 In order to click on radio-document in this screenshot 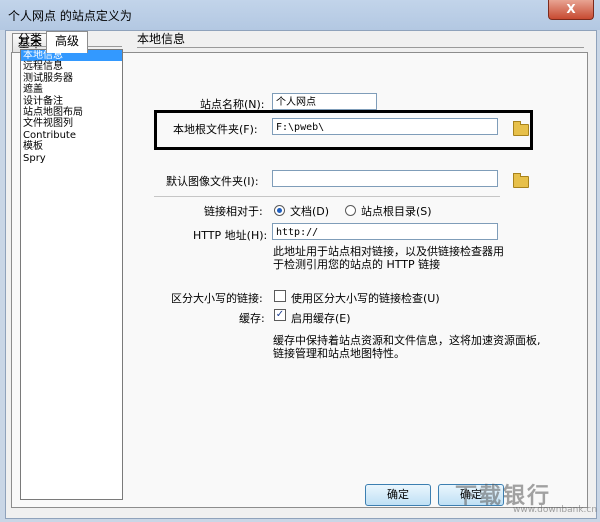, I will do `click(279, 210)`.